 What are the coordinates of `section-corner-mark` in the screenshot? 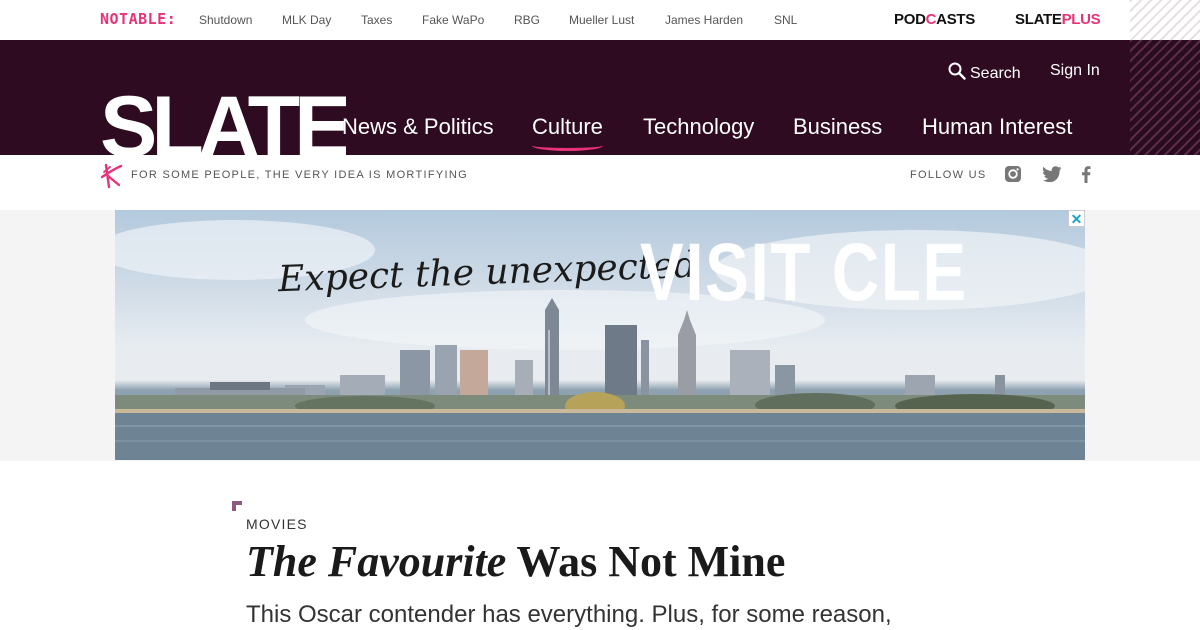 It's located at (237, 506).